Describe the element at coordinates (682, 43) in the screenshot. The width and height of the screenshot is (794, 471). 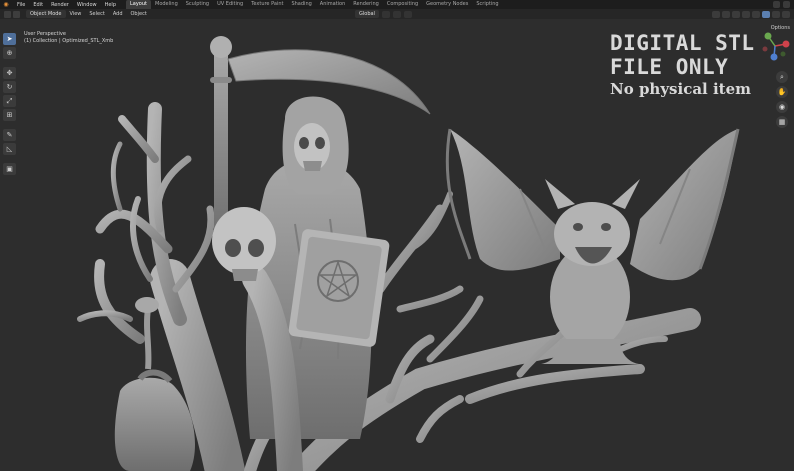
I see `watermark-line-1: DIGITAL STL` at that location.